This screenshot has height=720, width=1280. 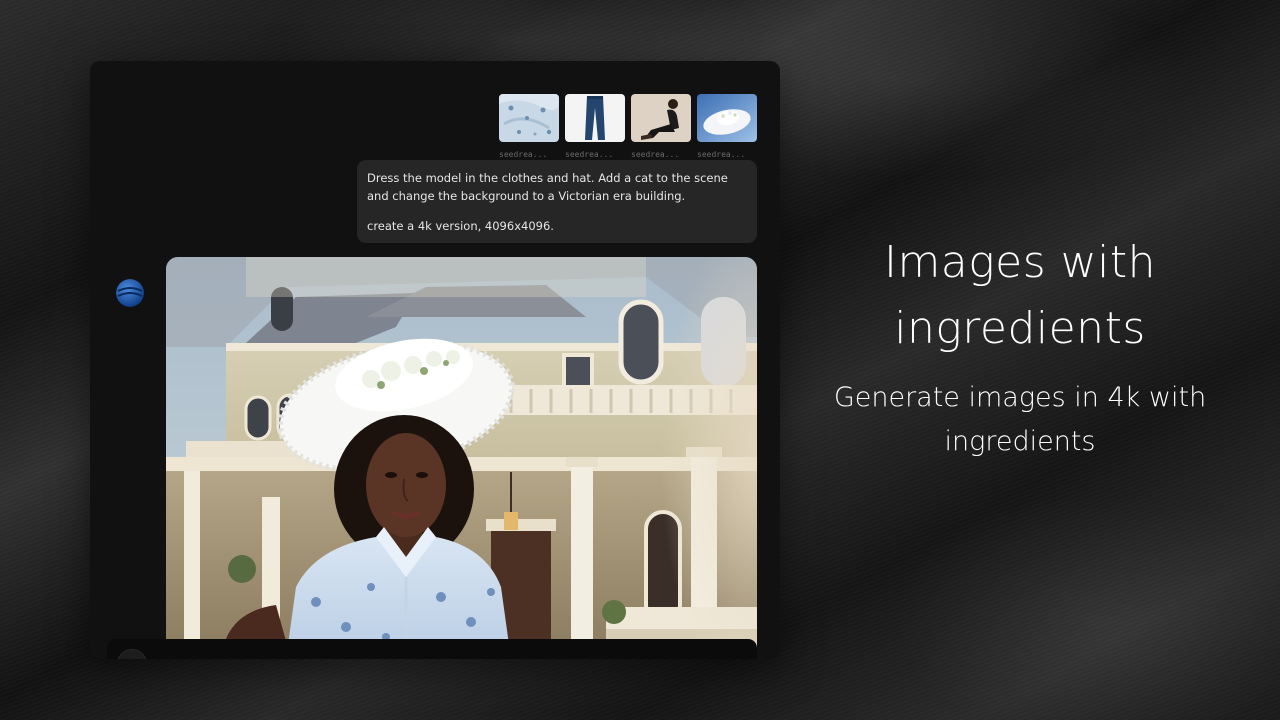 What do you see at coordinates (130, 293) in the screenshot?
I see `blue-sphere-logo-icon` at bounding box center [130, 293].